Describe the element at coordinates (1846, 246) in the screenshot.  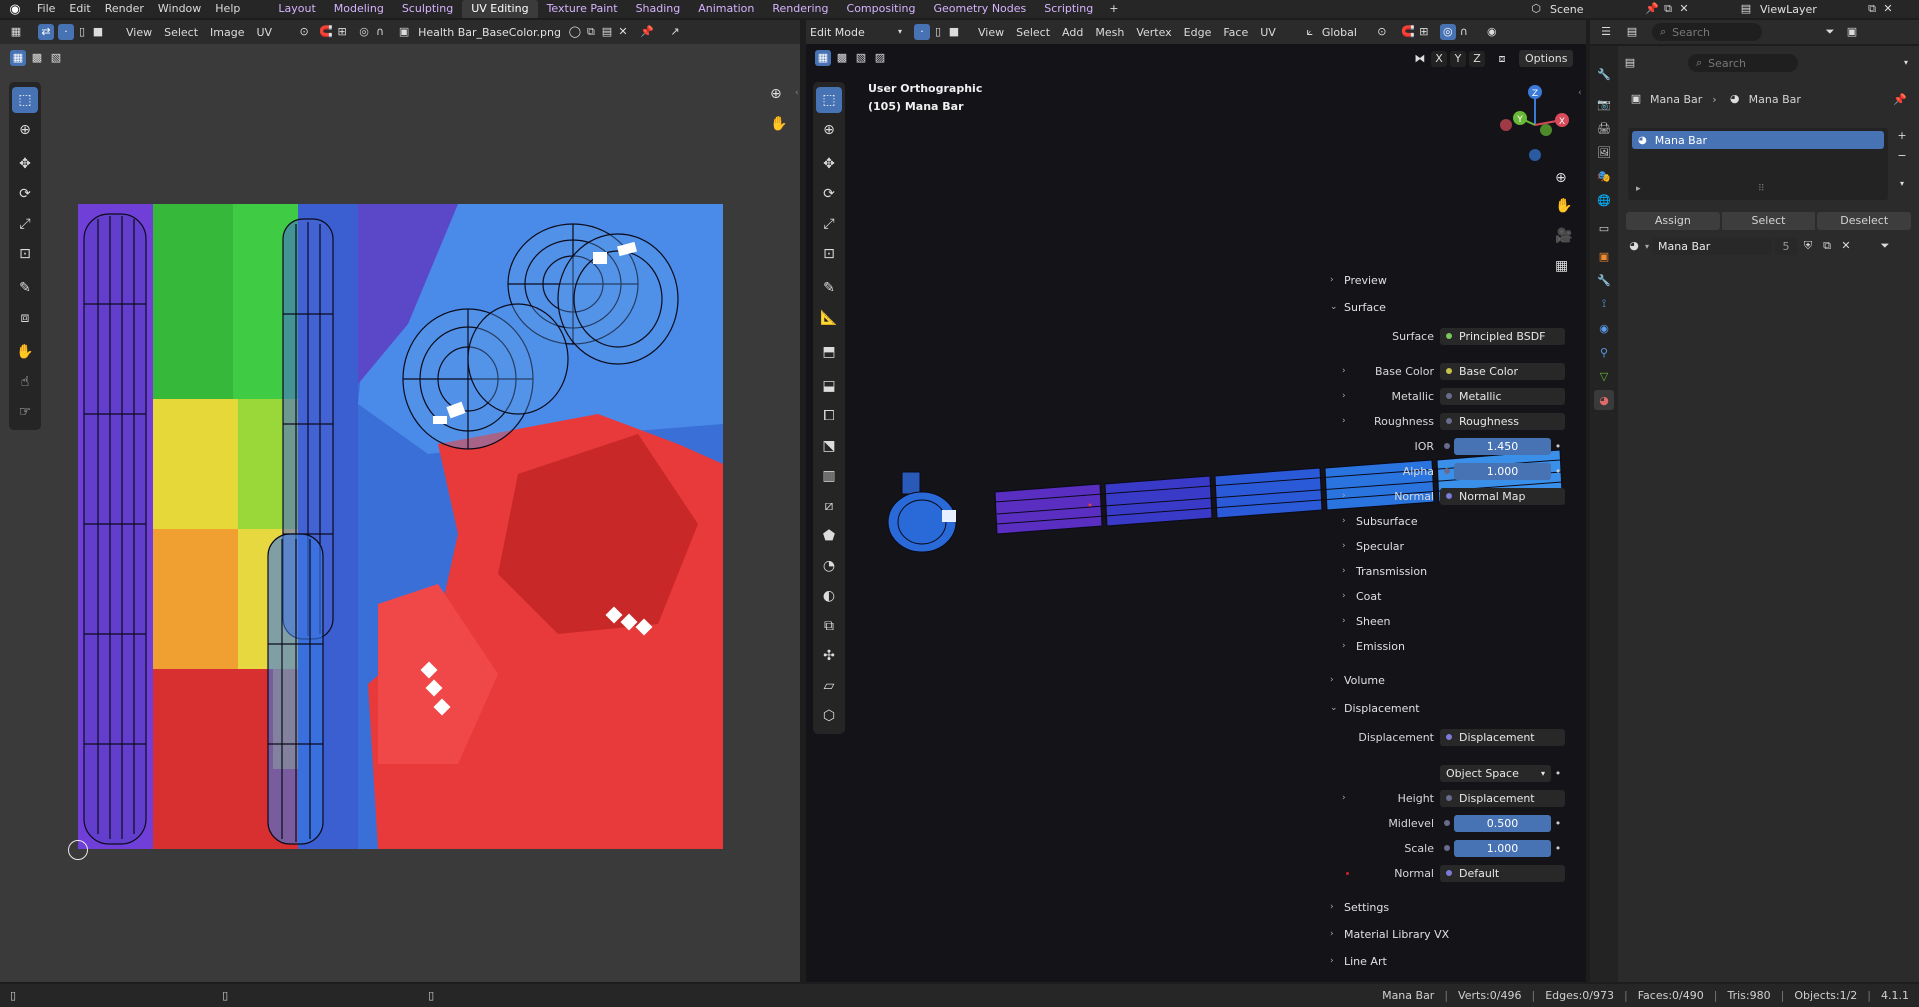
I see `unlink-material-icon: ✕` at that location.